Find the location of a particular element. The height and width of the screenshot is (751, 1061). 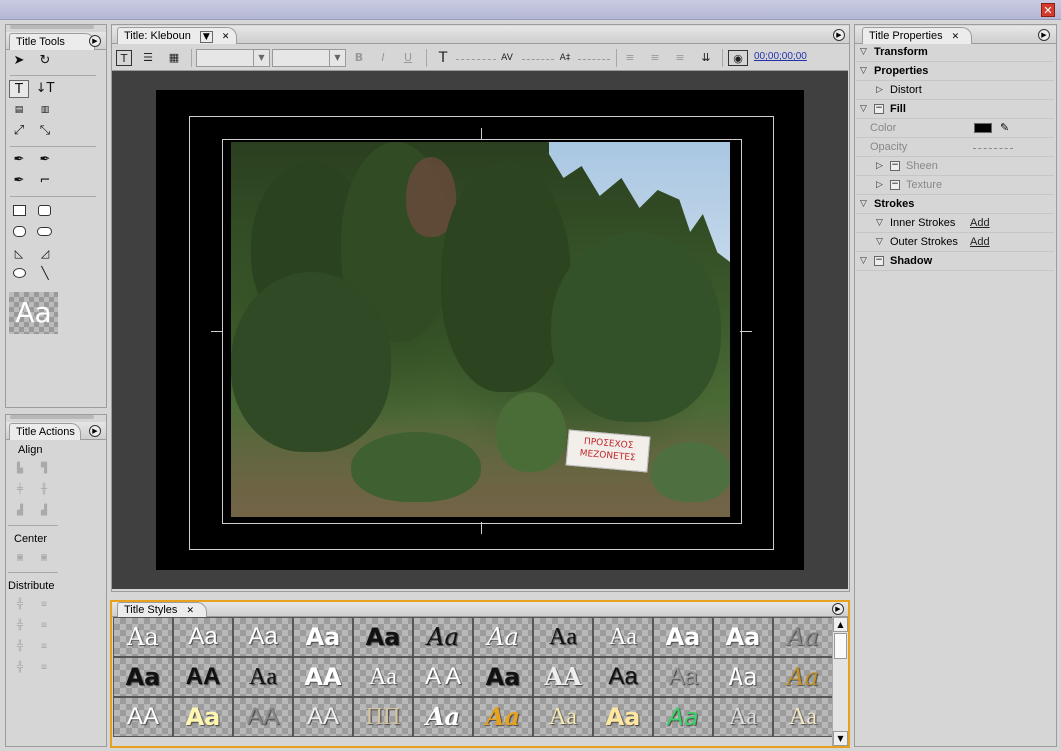

tab-title-kleboun: Title: Kleboun ▼ ✕ is located at coordinates (177, 35).